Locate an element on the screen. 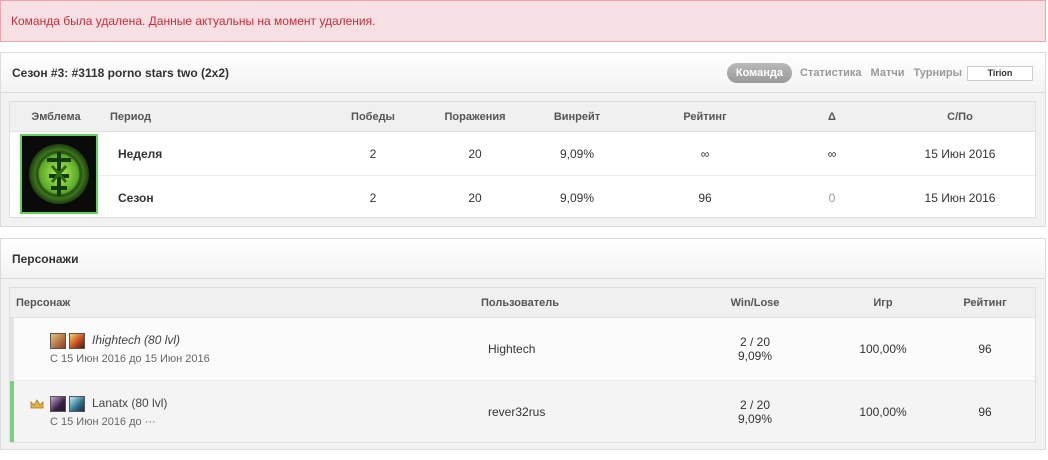 This screenshot has width=1048, height=460. team-row-week: Неделя 2 20 9,09% ∞ ∞ 15 Июн 2016 is located at coordinates (522, 153).